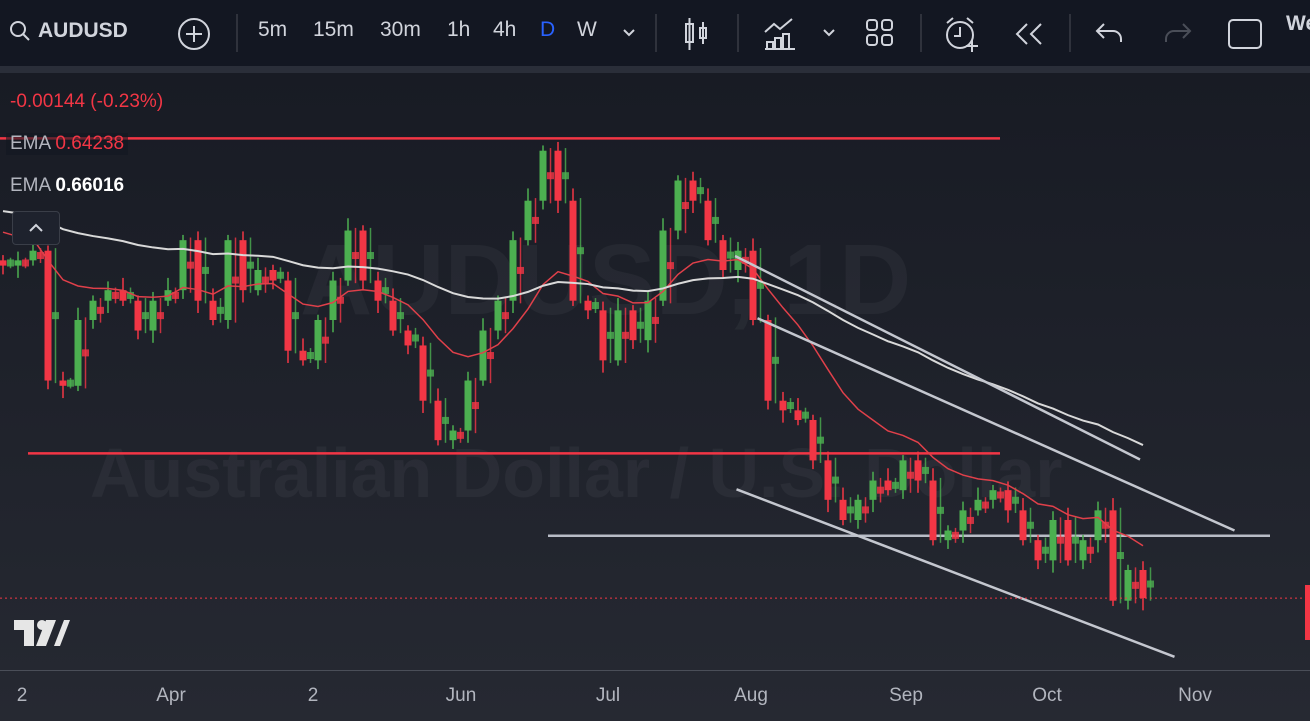 Image resolution: width=1310 pixels, height=721 pixels. I want to click on replay-icon, so click(1030, 34).